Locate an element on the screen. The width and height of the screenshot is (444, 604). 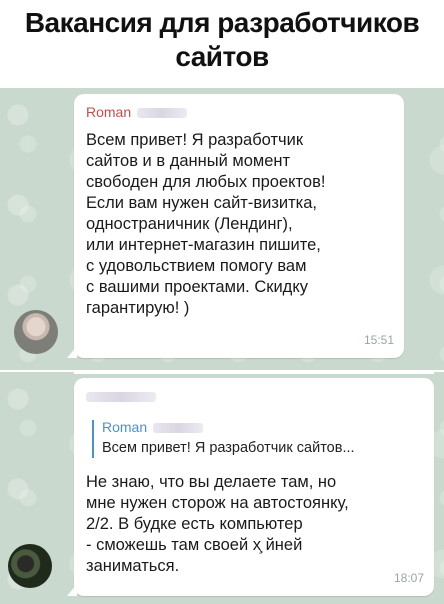
message-time: 18:07 is located at coordinates (408, 578).